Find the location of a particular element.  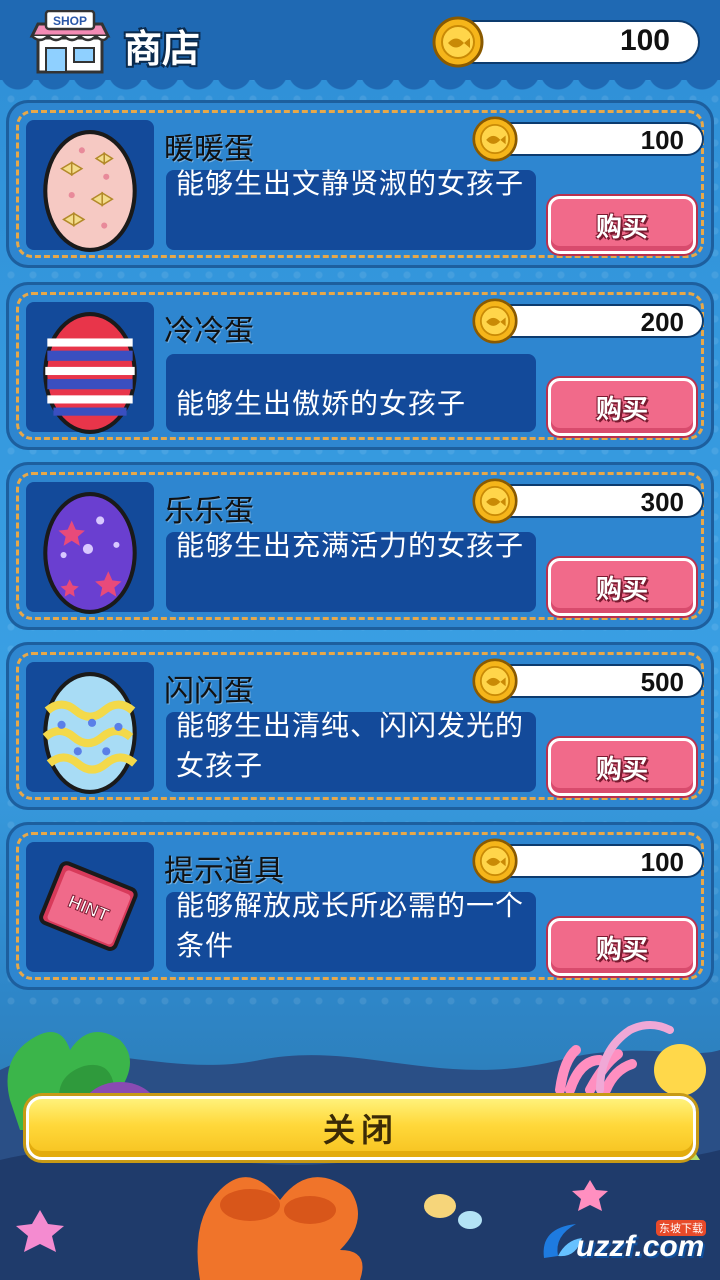

shop-item-card: 乐乐蛋 能够生出充满活力的女孩子 300 购买 is located at coordinates (360, 546).